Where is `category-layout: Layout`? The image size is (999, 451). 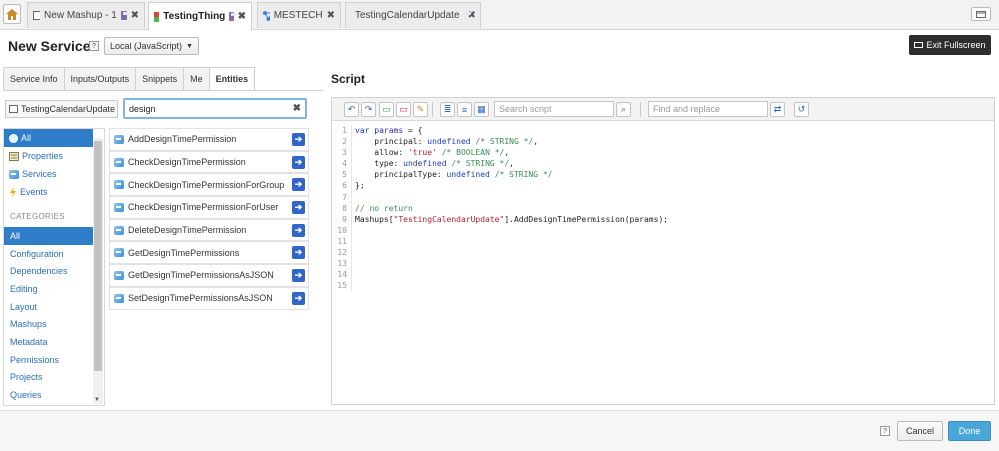 category-layout: Layout is located at coordinates (54, 307).